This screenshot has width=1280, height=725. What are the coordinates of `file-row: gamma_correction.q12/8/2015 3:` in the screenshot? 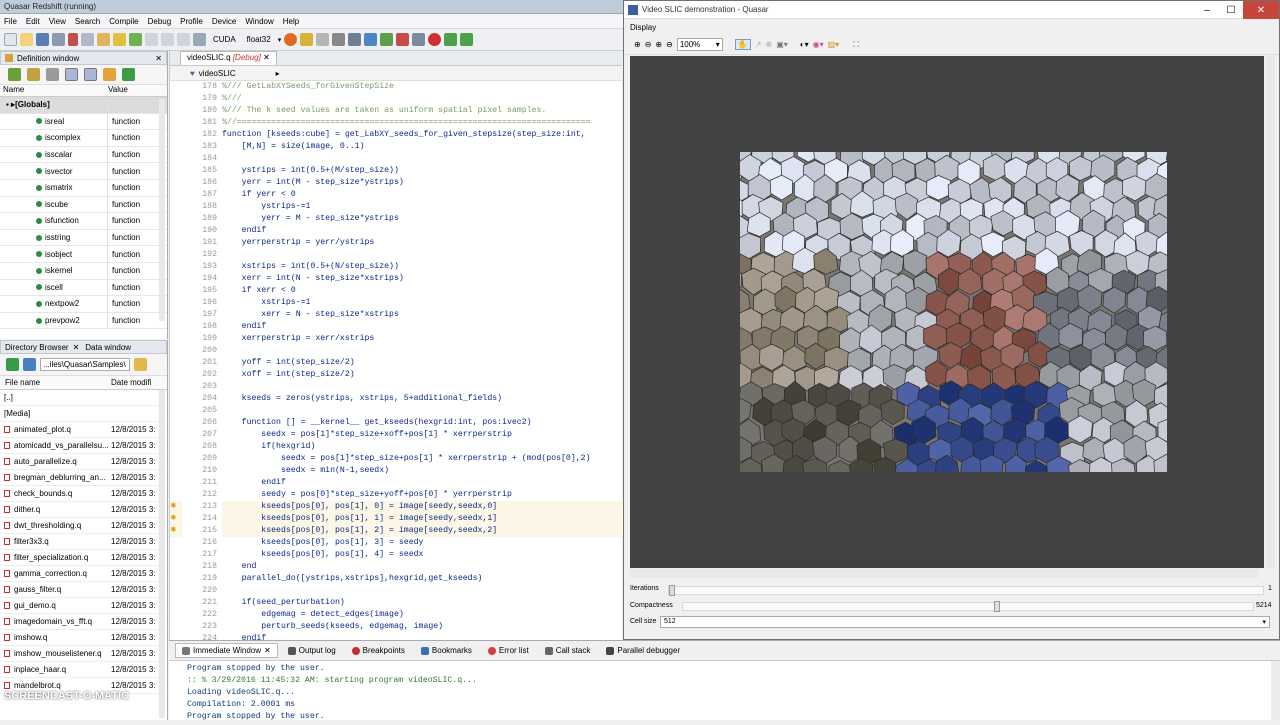 It's located at (83, 574).